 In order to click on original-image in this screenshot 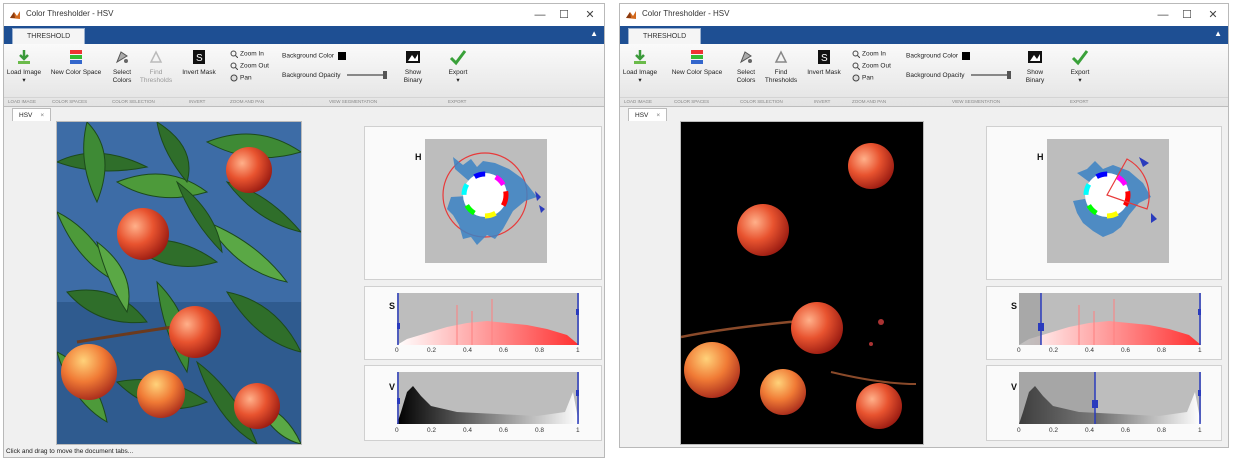, I will do `click(179, 283)`.